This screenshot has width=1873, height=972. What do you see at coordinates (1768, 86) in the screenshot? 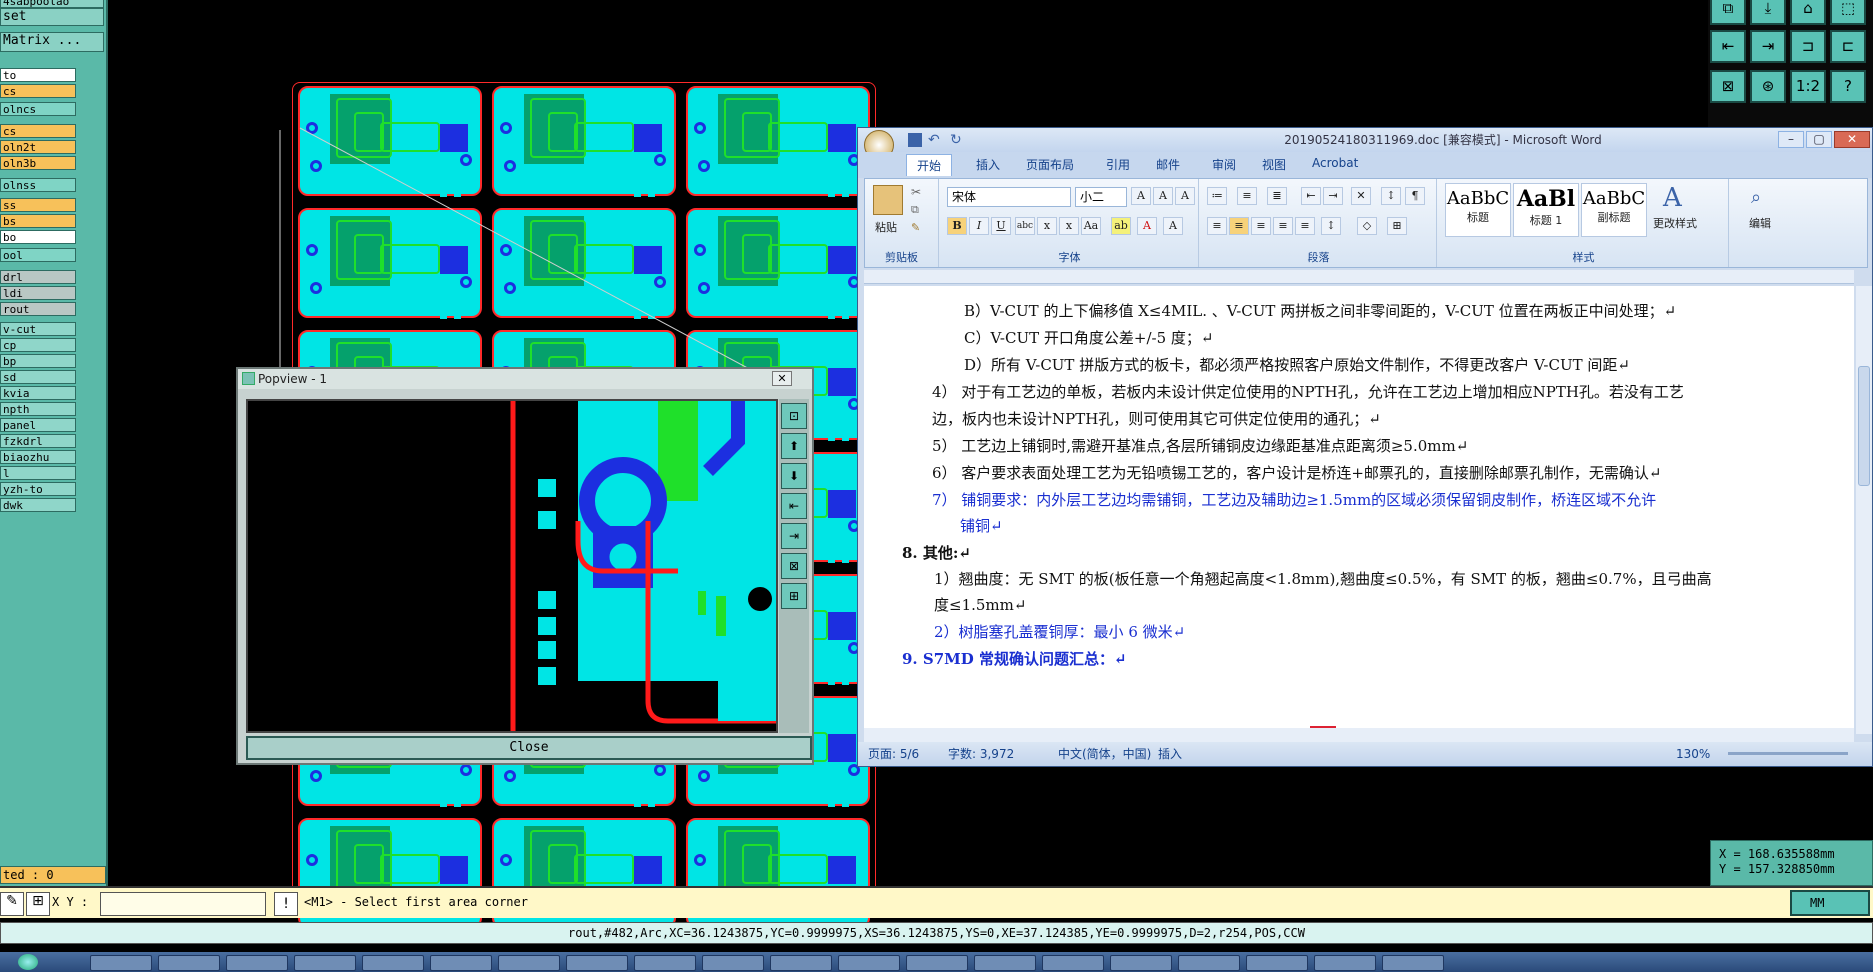
I see `view-tool-icon: ⊛` at bounding box center [1768, 86].